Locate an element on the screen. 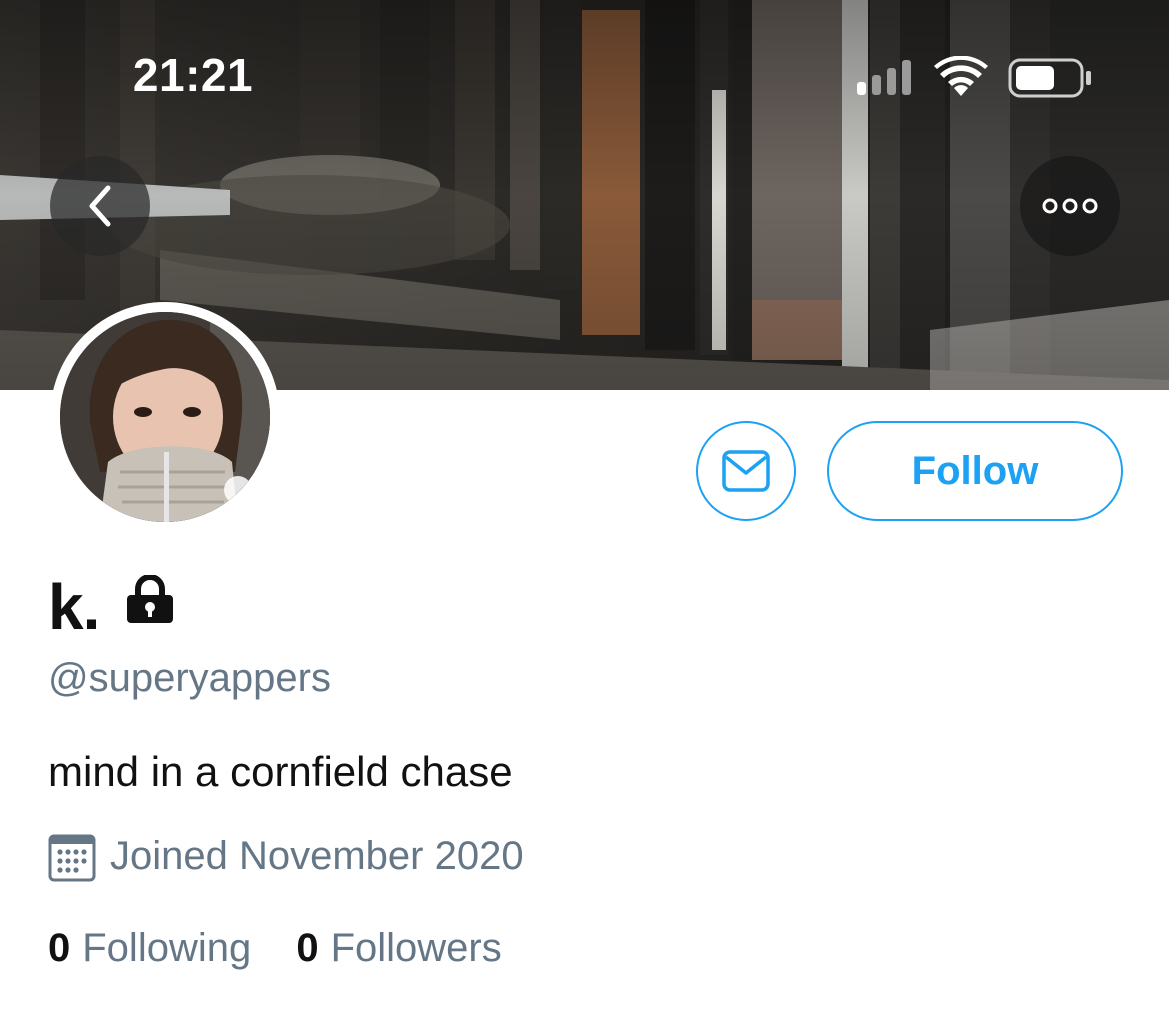 This screenshot has width=1169, height=1027. more-horizontal-icon is located at coordinates (1070, 206).